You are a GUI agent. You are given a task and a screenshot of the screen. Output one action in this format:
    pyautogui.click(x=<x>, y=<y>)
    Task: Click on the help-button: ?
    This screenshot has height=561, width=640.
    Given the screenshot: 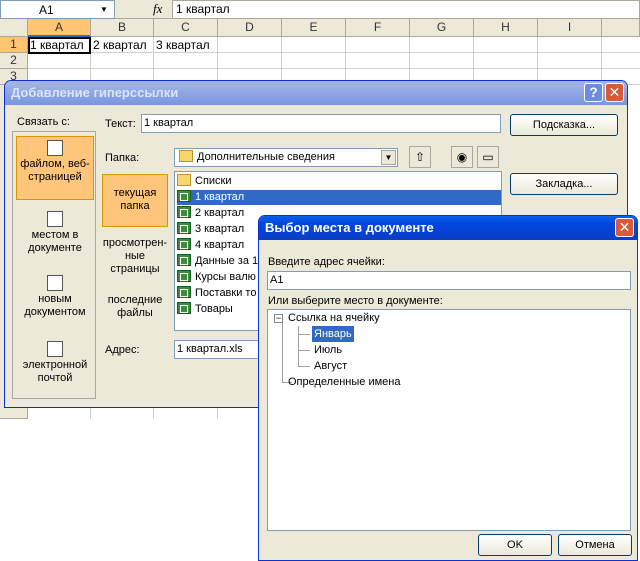 What is the action you would take?
    pyautogui.click(x=593, y=92)
    